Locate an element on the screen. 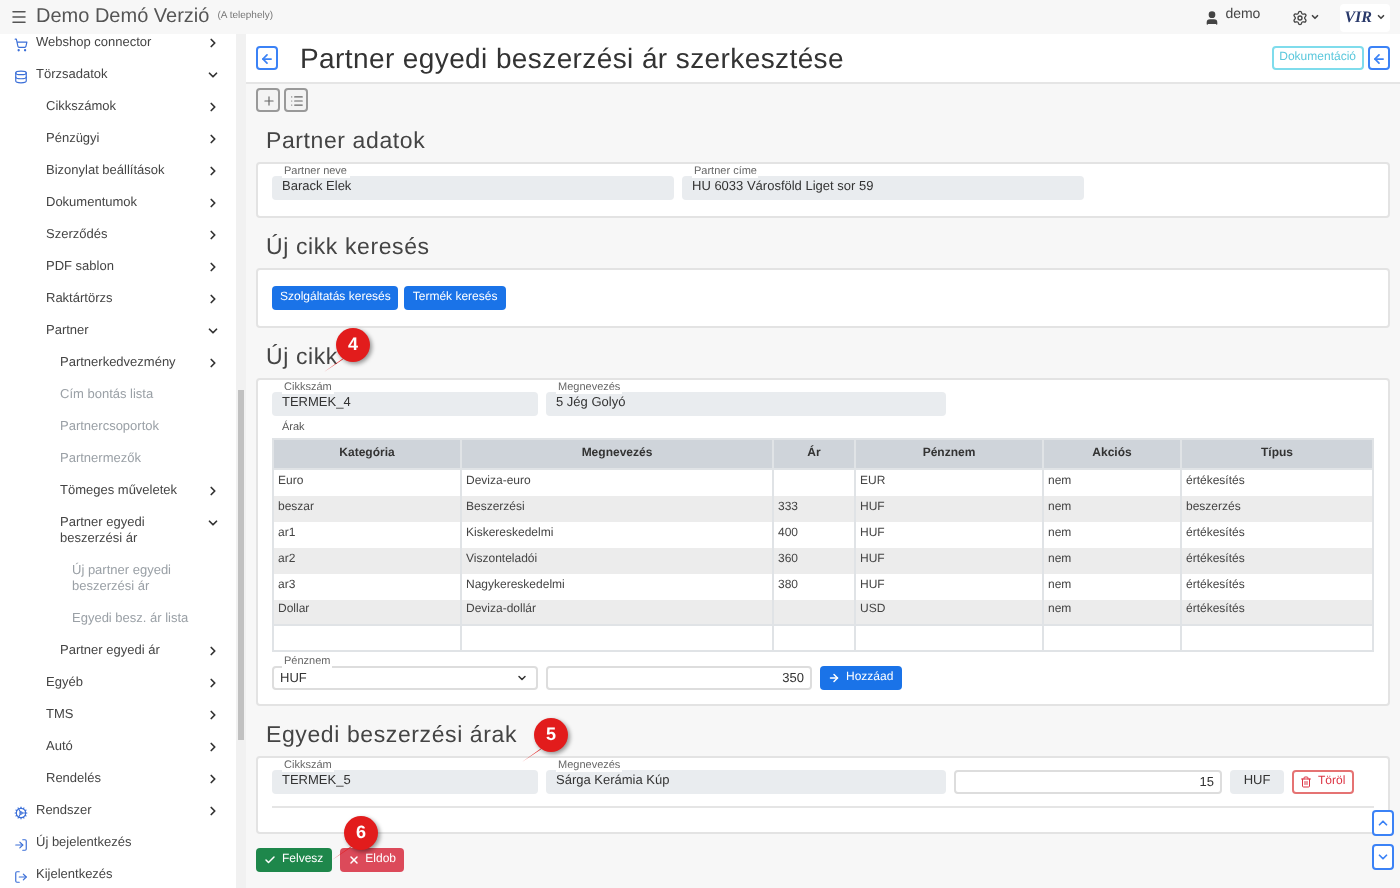 This screenshot has width=1400, height=888. page-title: Partner egyedi beszerzési ár szerkesztése is located at coordinates (573, 58).